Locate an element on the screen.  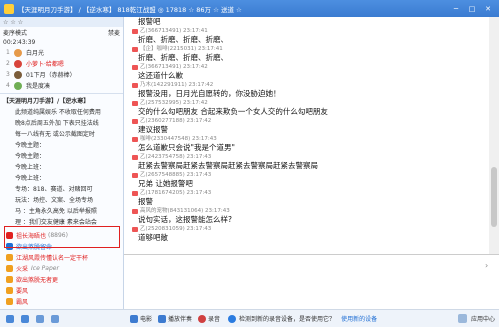
chat-message: 乙(2657548885) 23:17:43 兄弟 让她报警吧 is located at coordinates (306, 180).